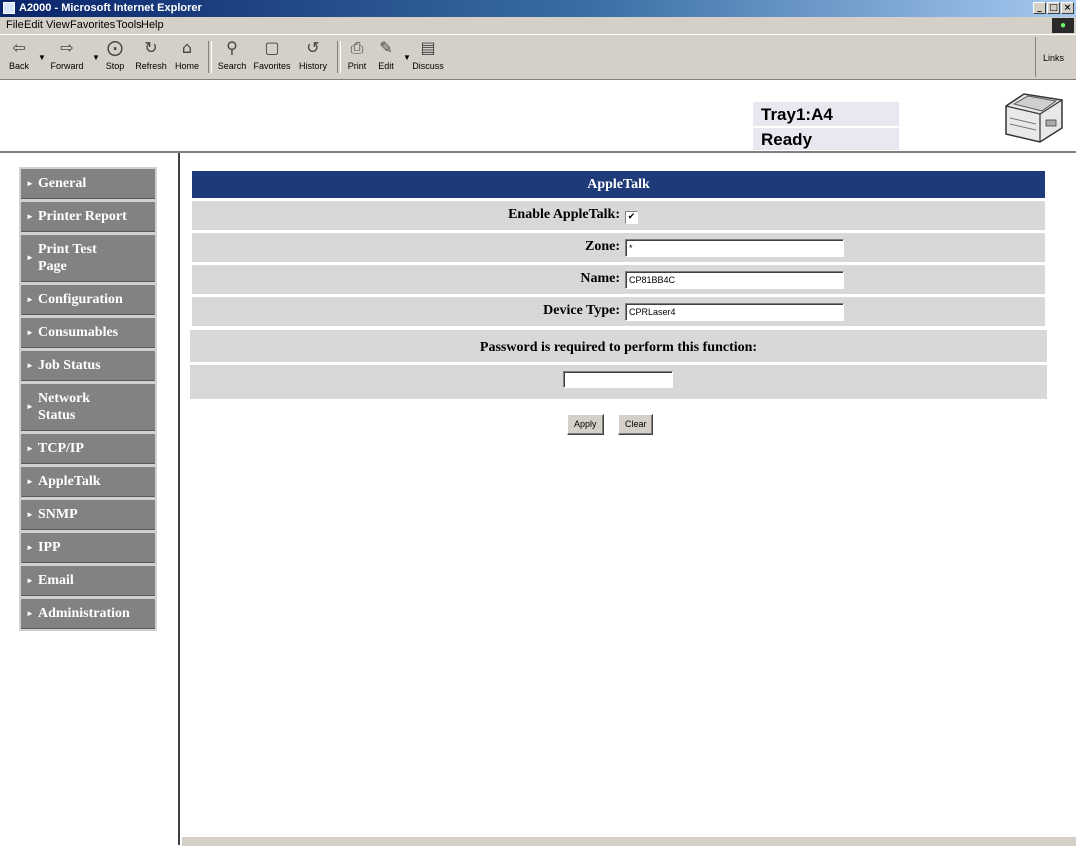 The image size is (1076, 846). Describe the element at coordinates (618, 184) in the screenshot. I see `section-heading: AppleTalk` at that location.